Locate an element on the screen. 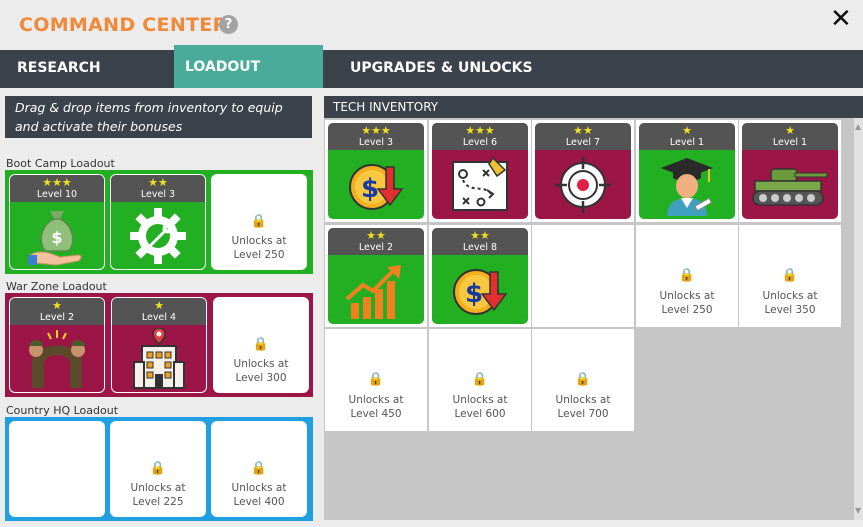  locked-cell: 🔒 Unlocks at Level 350 is located at coordinates (790, 276).